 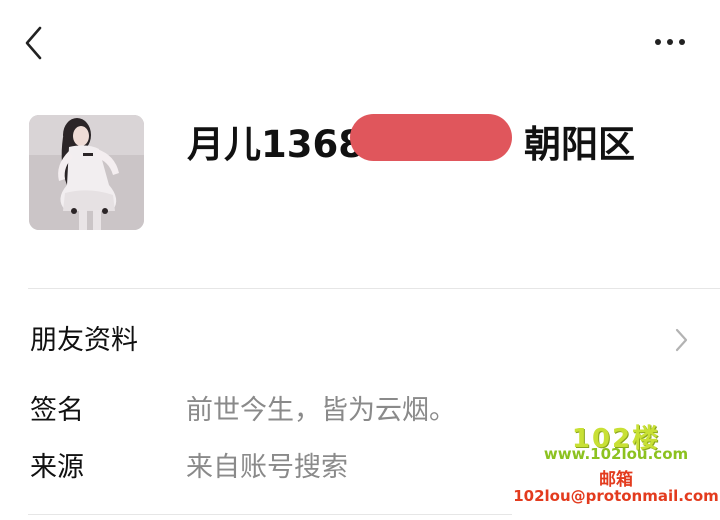 What do you see at coordinates (616, 454) in the screenshot?
I see `watermark-site: www.102lou.com` at bounding box center [616, 454].